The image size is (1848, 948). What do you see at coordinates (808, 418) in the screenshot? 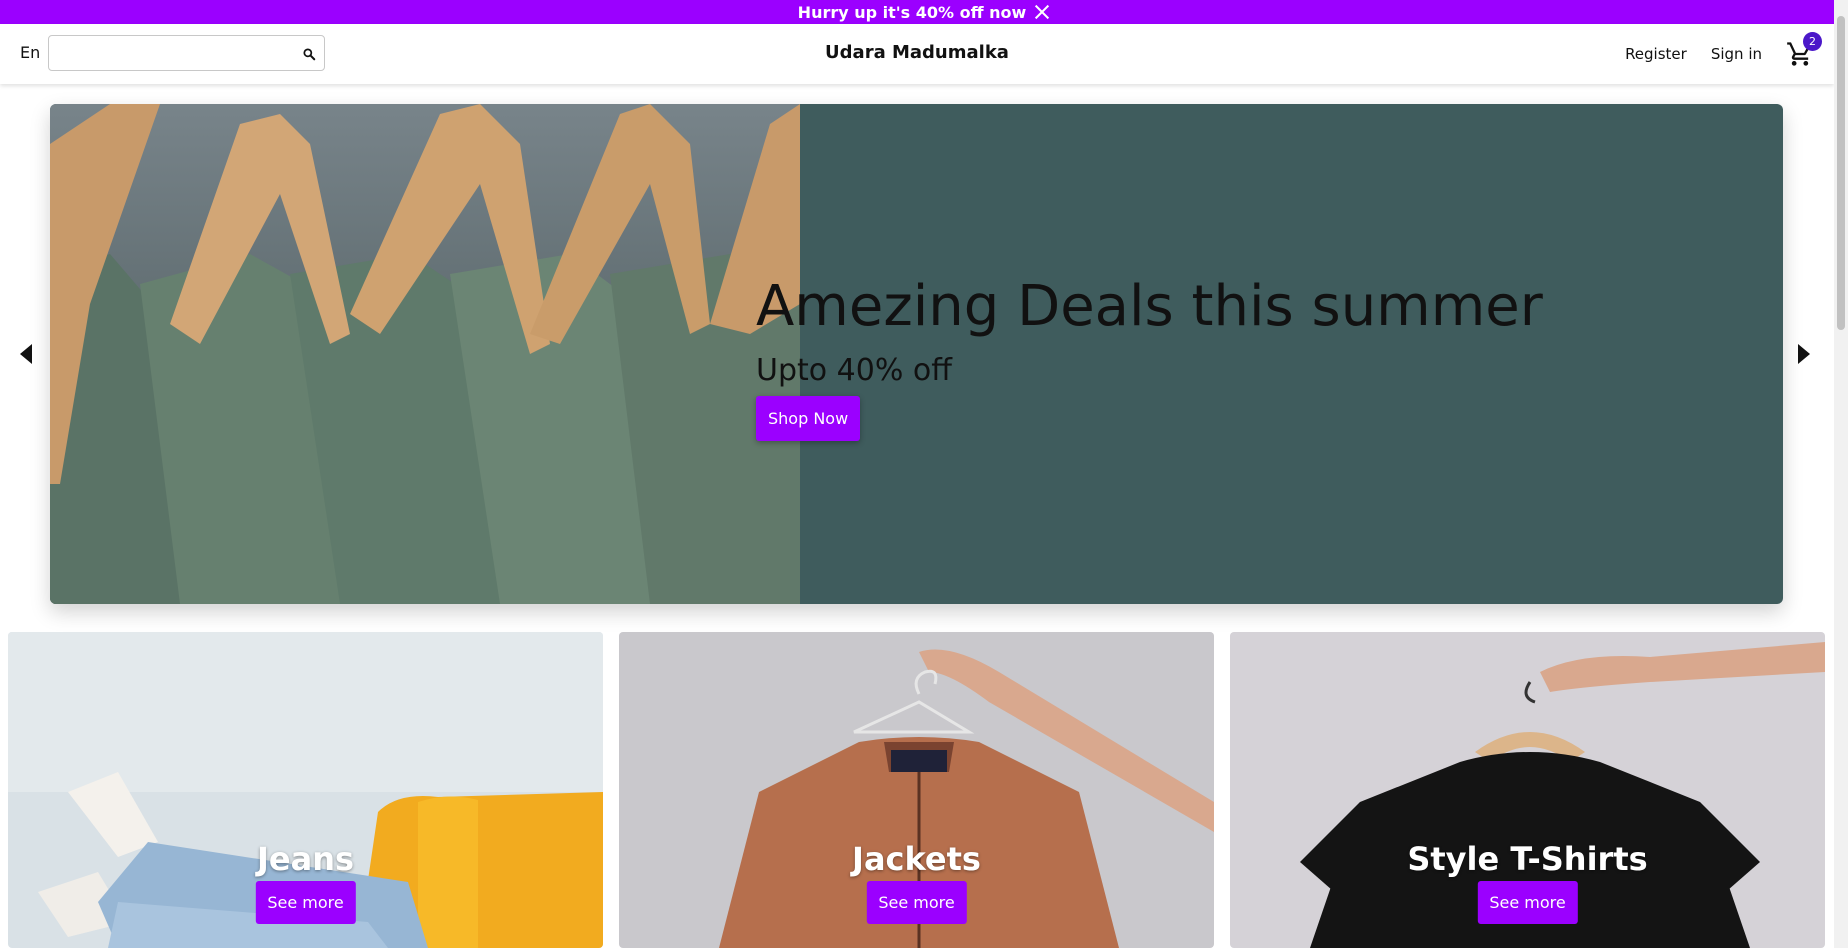
I see `shop-now-button: Shop Now` at bounding box center [808, 418].